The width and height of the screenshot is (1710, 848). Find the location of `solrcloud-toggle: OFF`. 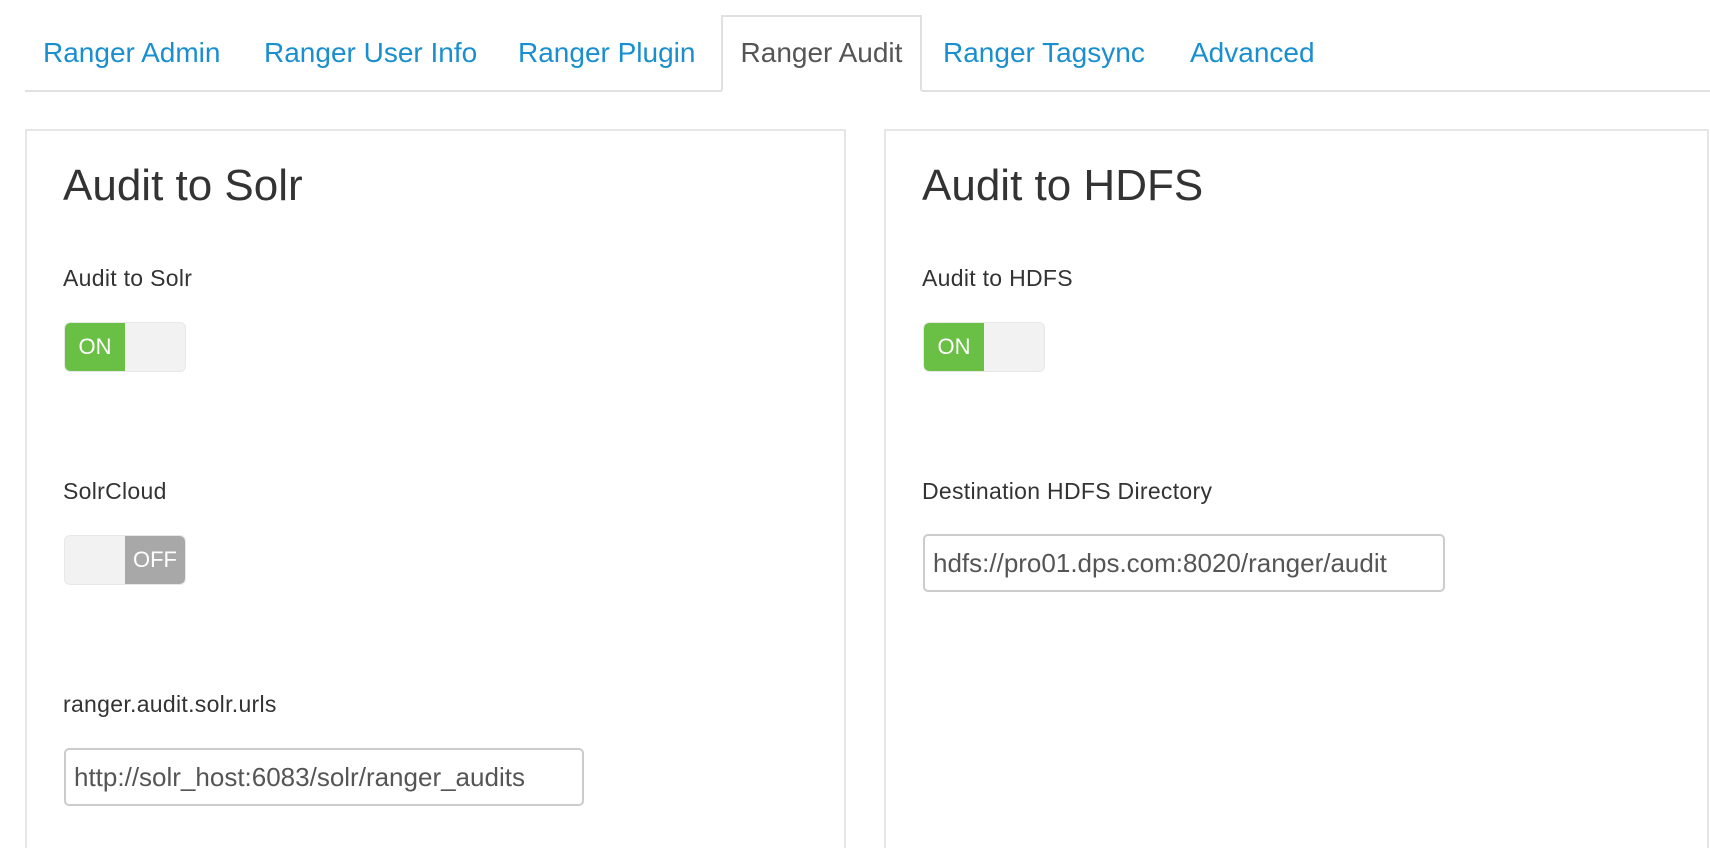

solrcloud-toggle: OFF is located at coordinates (125, 560).